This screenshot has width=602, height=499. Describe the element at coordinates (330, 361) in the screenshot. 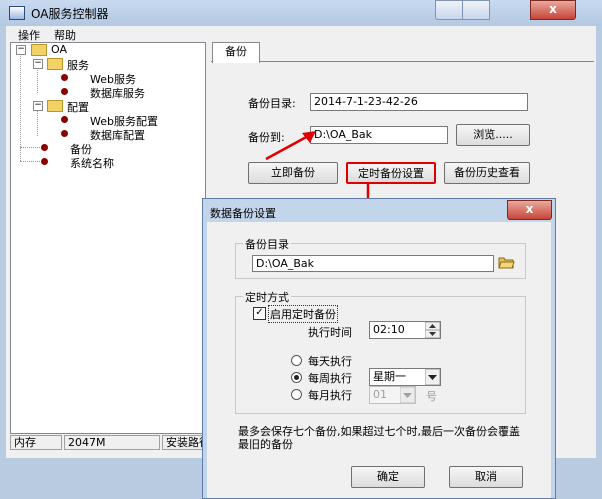

I see `radio-daily-label: 每天执行` at that location.